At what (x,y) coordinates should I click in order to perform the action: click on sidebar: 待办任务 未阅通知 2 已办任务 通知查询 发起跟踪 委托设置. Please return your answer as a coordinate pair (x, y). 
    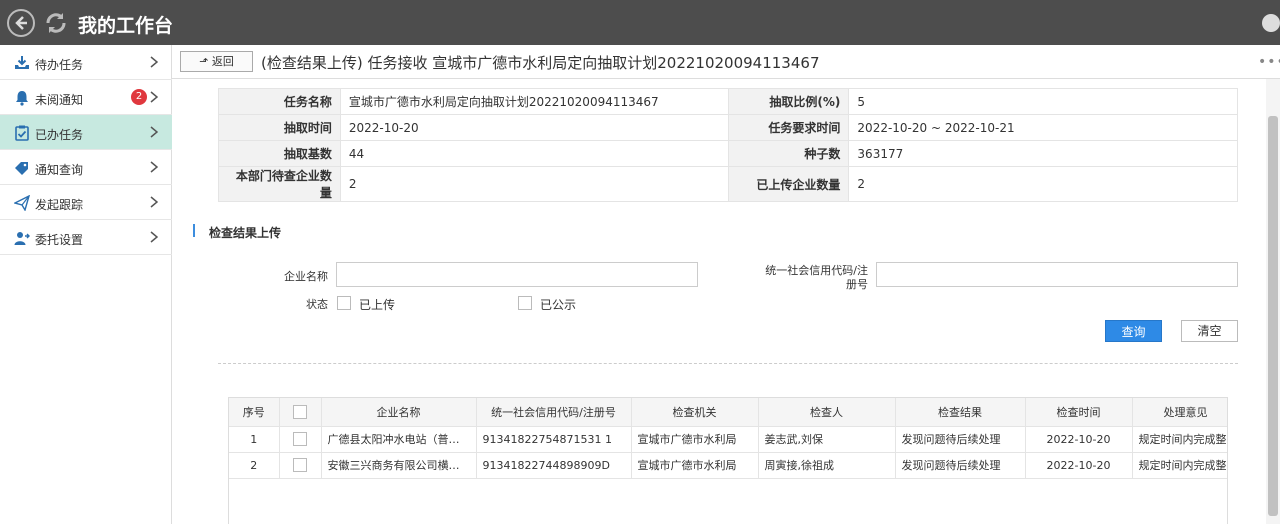
    Looking at the image, I should click on (86, 284).